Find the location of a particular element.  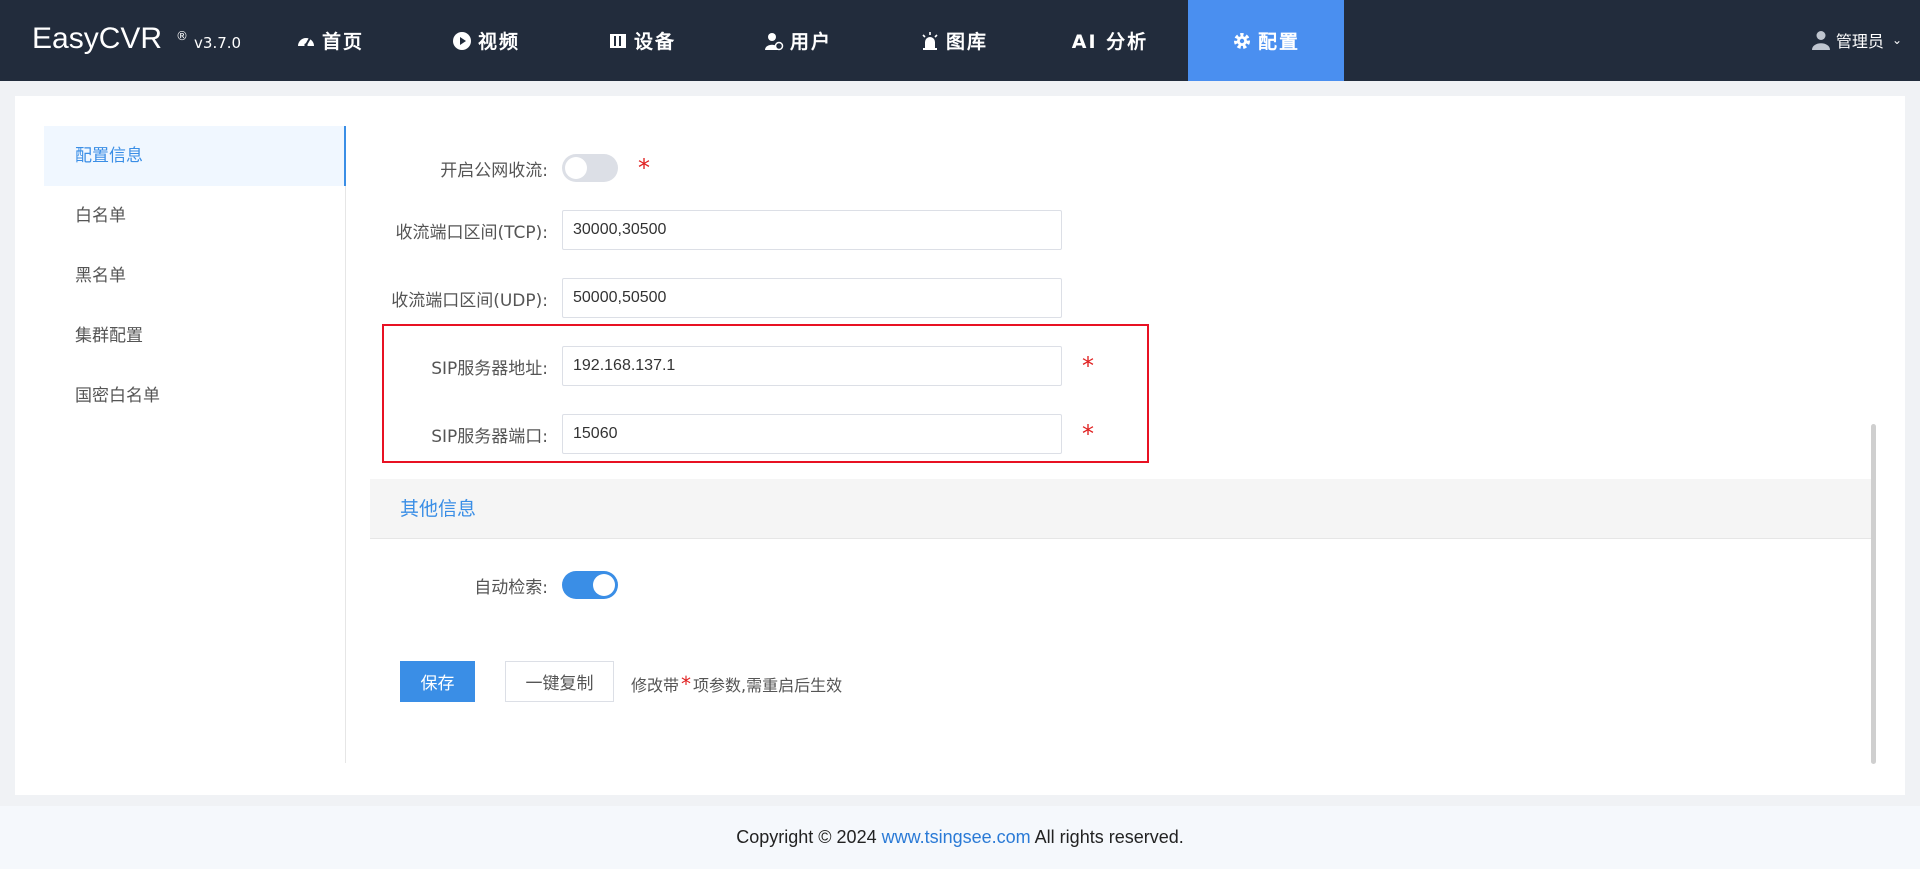

nav-user: 用户 is located at coordinates (798, 40).